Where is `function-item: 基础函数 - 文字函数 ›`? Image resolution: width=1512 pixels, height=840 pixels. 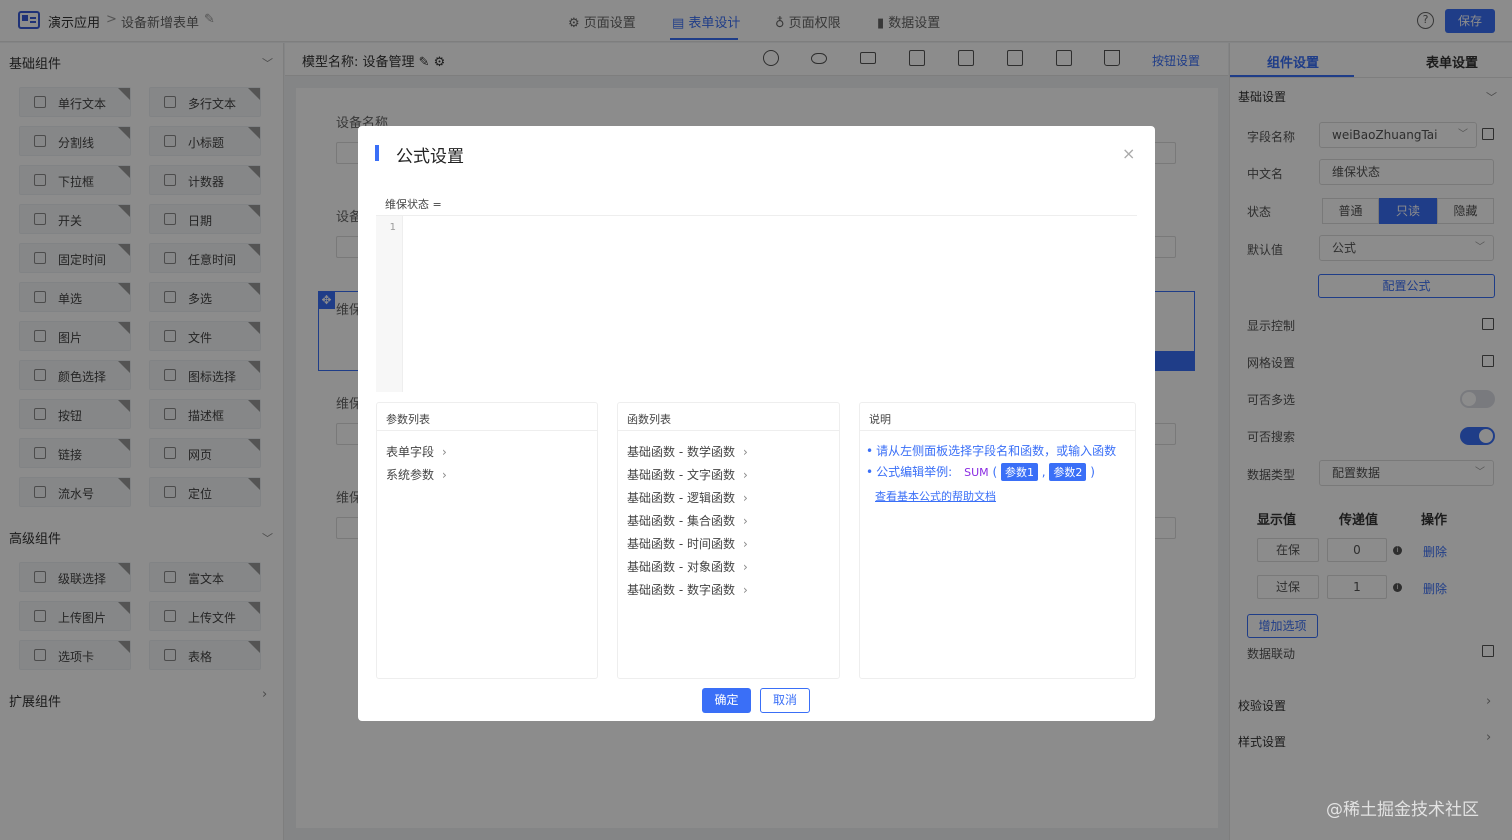
function-item: 基础函数 - 文字函数 › is located at coordinates (687, 474).